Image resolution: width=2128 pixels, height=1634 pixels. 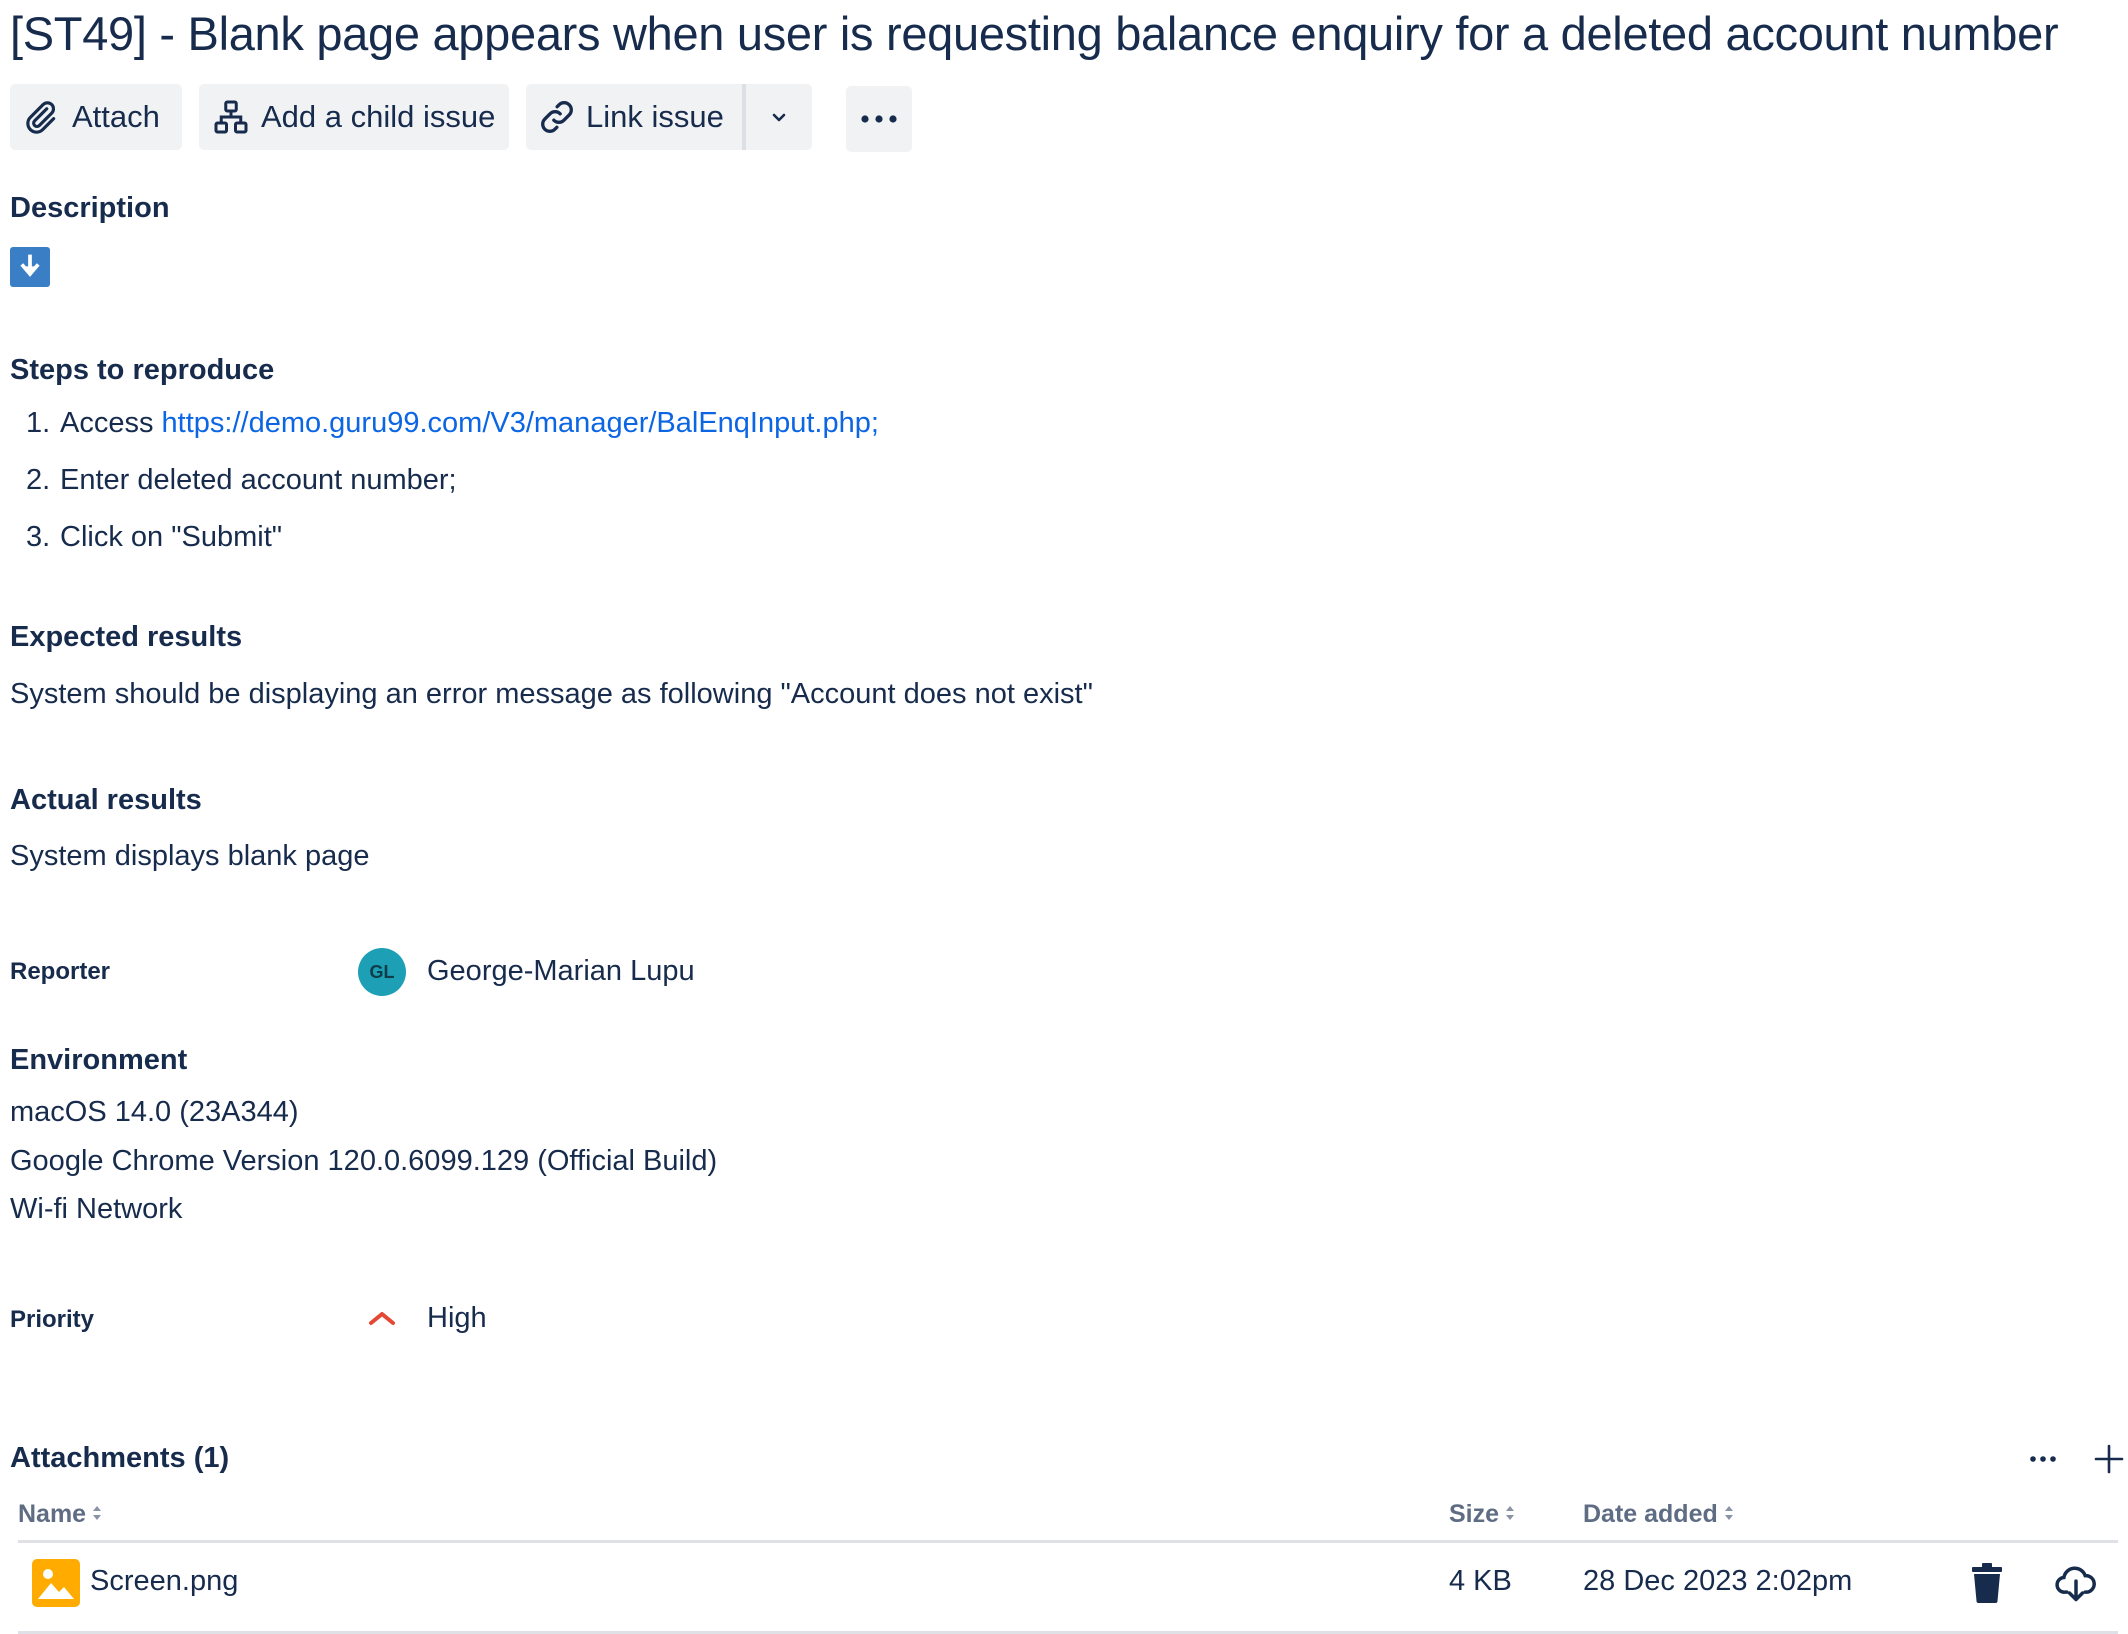 I want to click on attachment-file-name: Screen.png, so click(x=164, y=1581).